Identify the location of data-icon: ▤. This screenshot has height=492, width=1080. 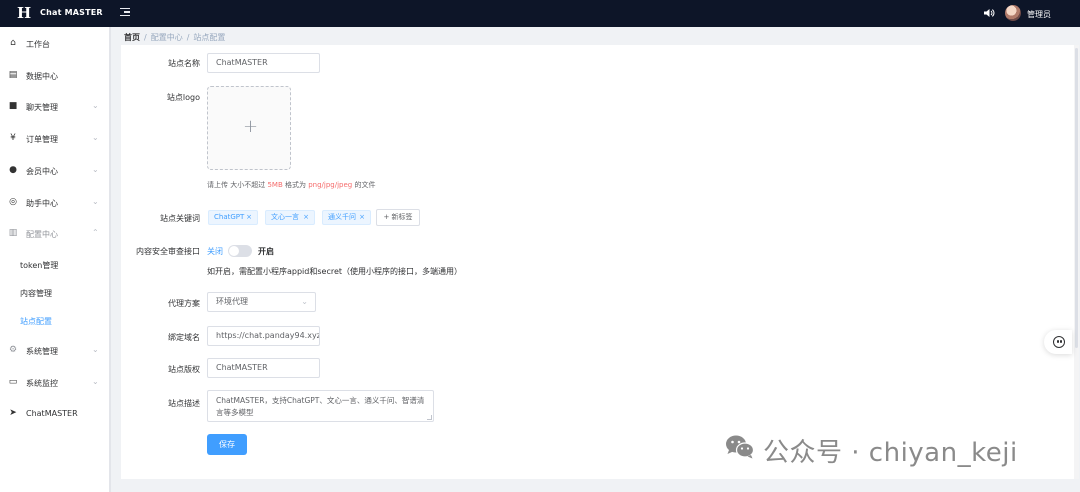
(13, 75).